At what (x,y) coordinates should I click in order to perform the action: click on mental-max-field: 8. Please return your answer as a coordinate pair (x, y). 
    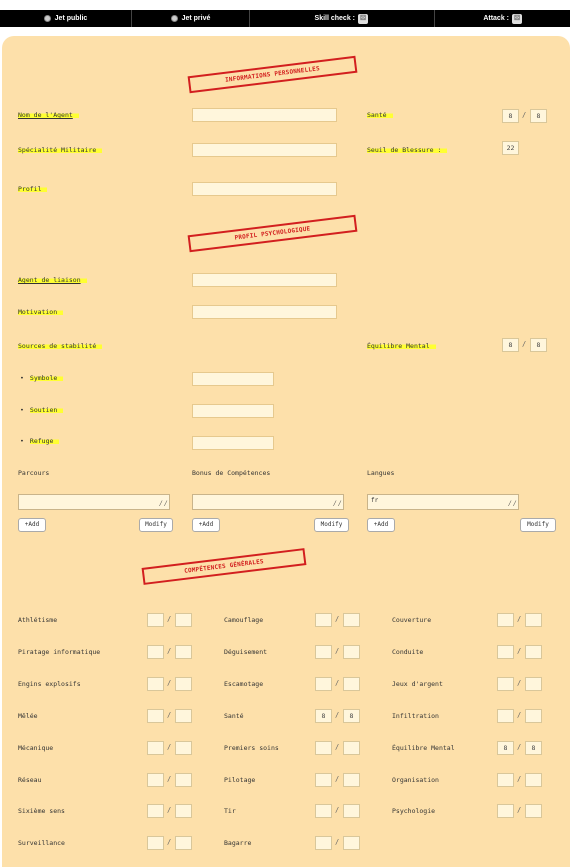
    Looking at the image, I should click on (538, 345).